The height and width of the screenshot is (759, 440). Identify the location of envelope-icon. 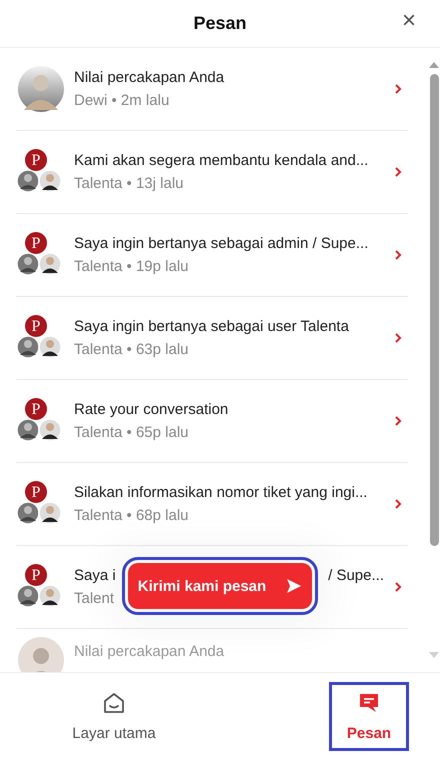
(114, 702).